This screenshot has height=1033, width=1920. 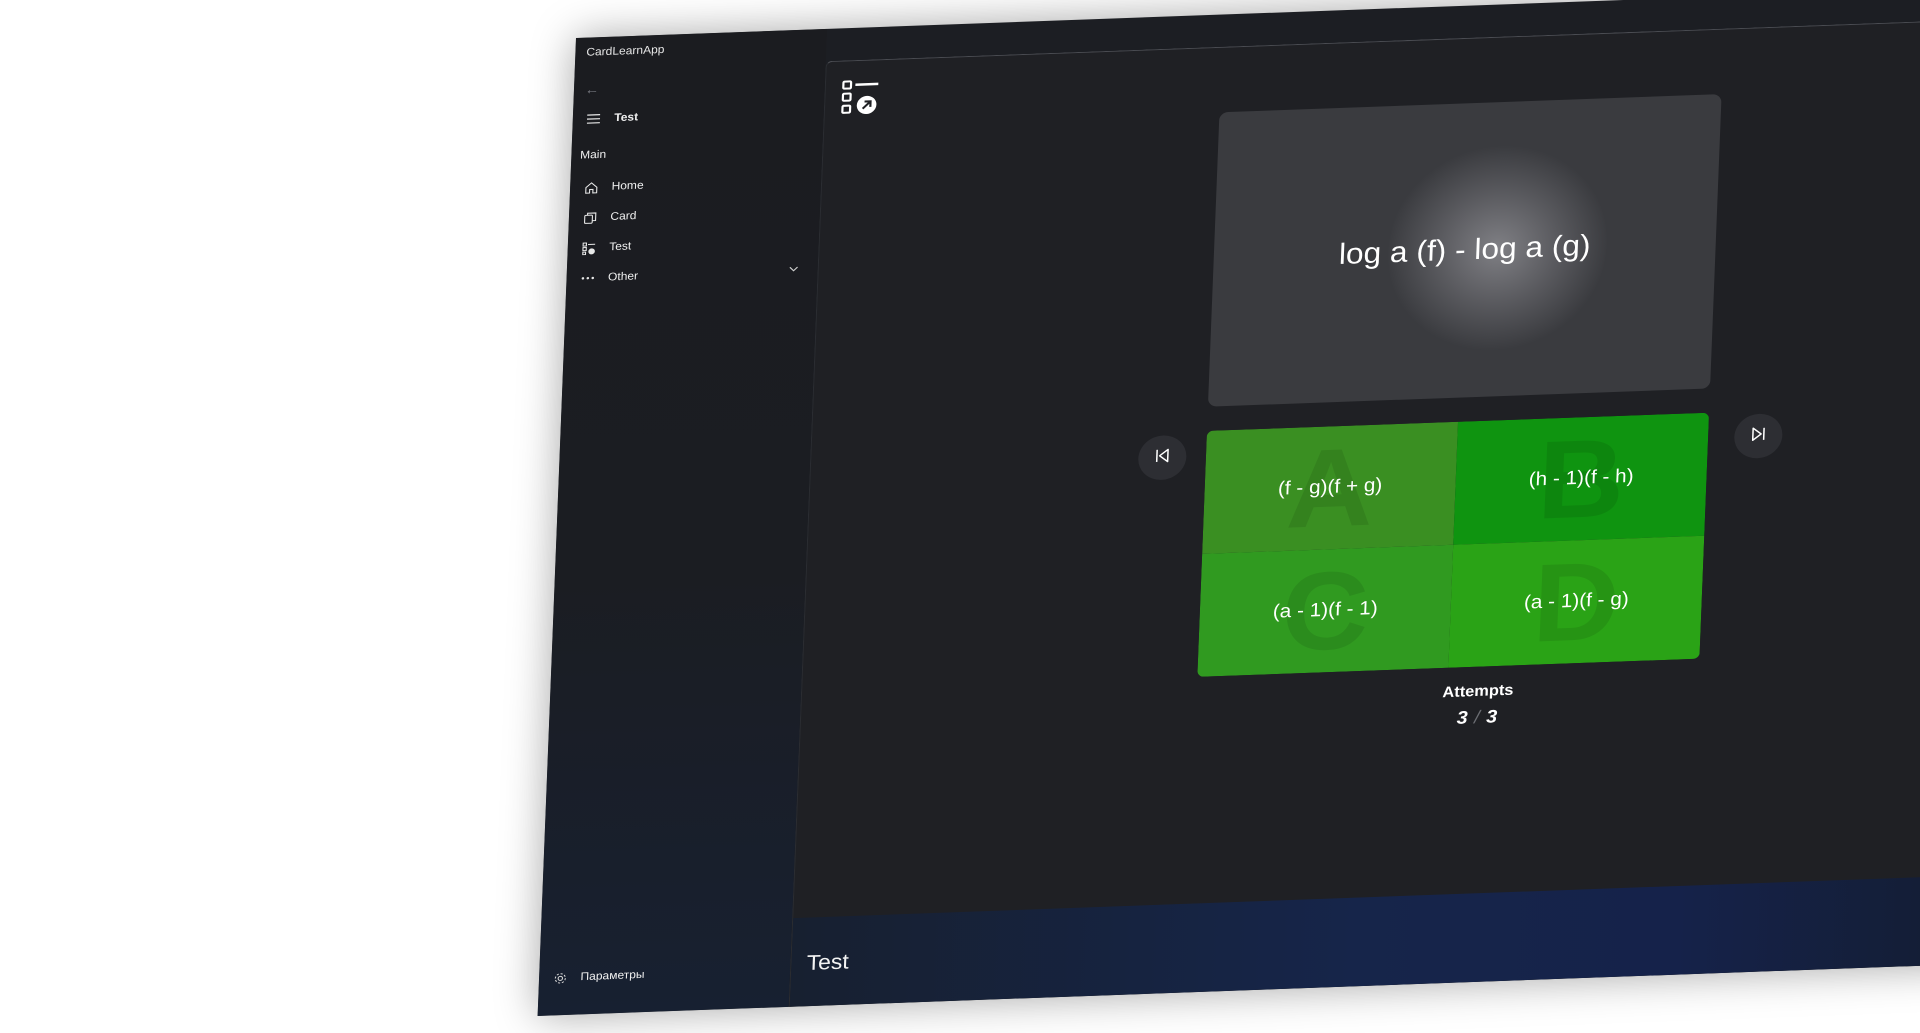 I want to click on sidebar-item-label: Test, so click(x=620, y=247).